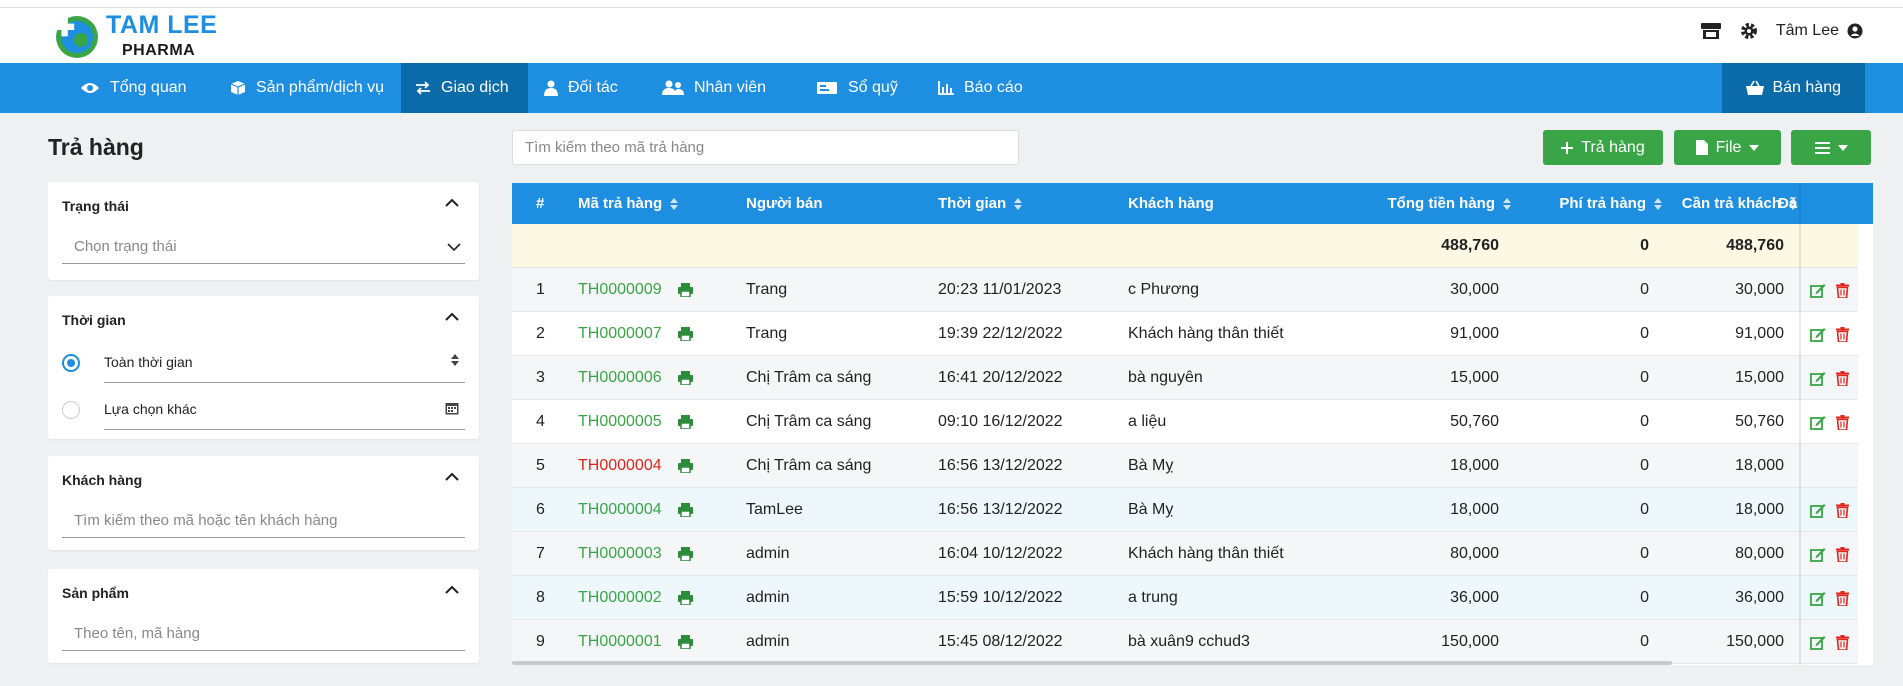  What do you see at coordinates (133, 88) in the screenshot?
I see `nav-item-overview: Tổng quan` at bounding box center [133, 88].